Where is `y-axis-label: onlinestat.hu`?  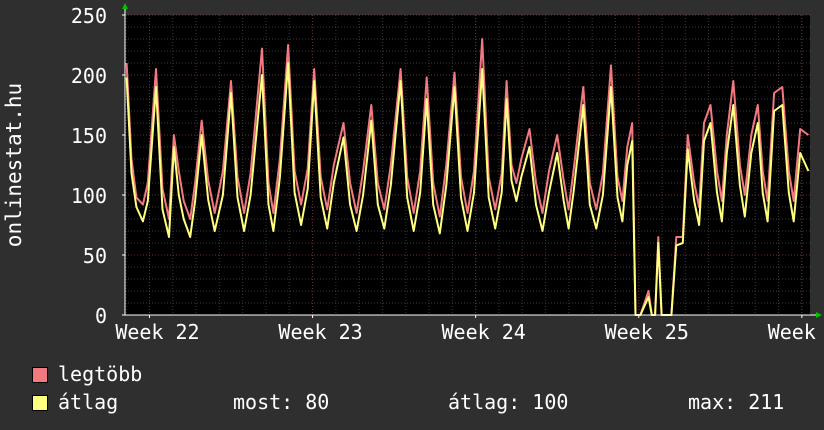 y-axis-label: onlinestat.hu is located at coordinates (14, 165).